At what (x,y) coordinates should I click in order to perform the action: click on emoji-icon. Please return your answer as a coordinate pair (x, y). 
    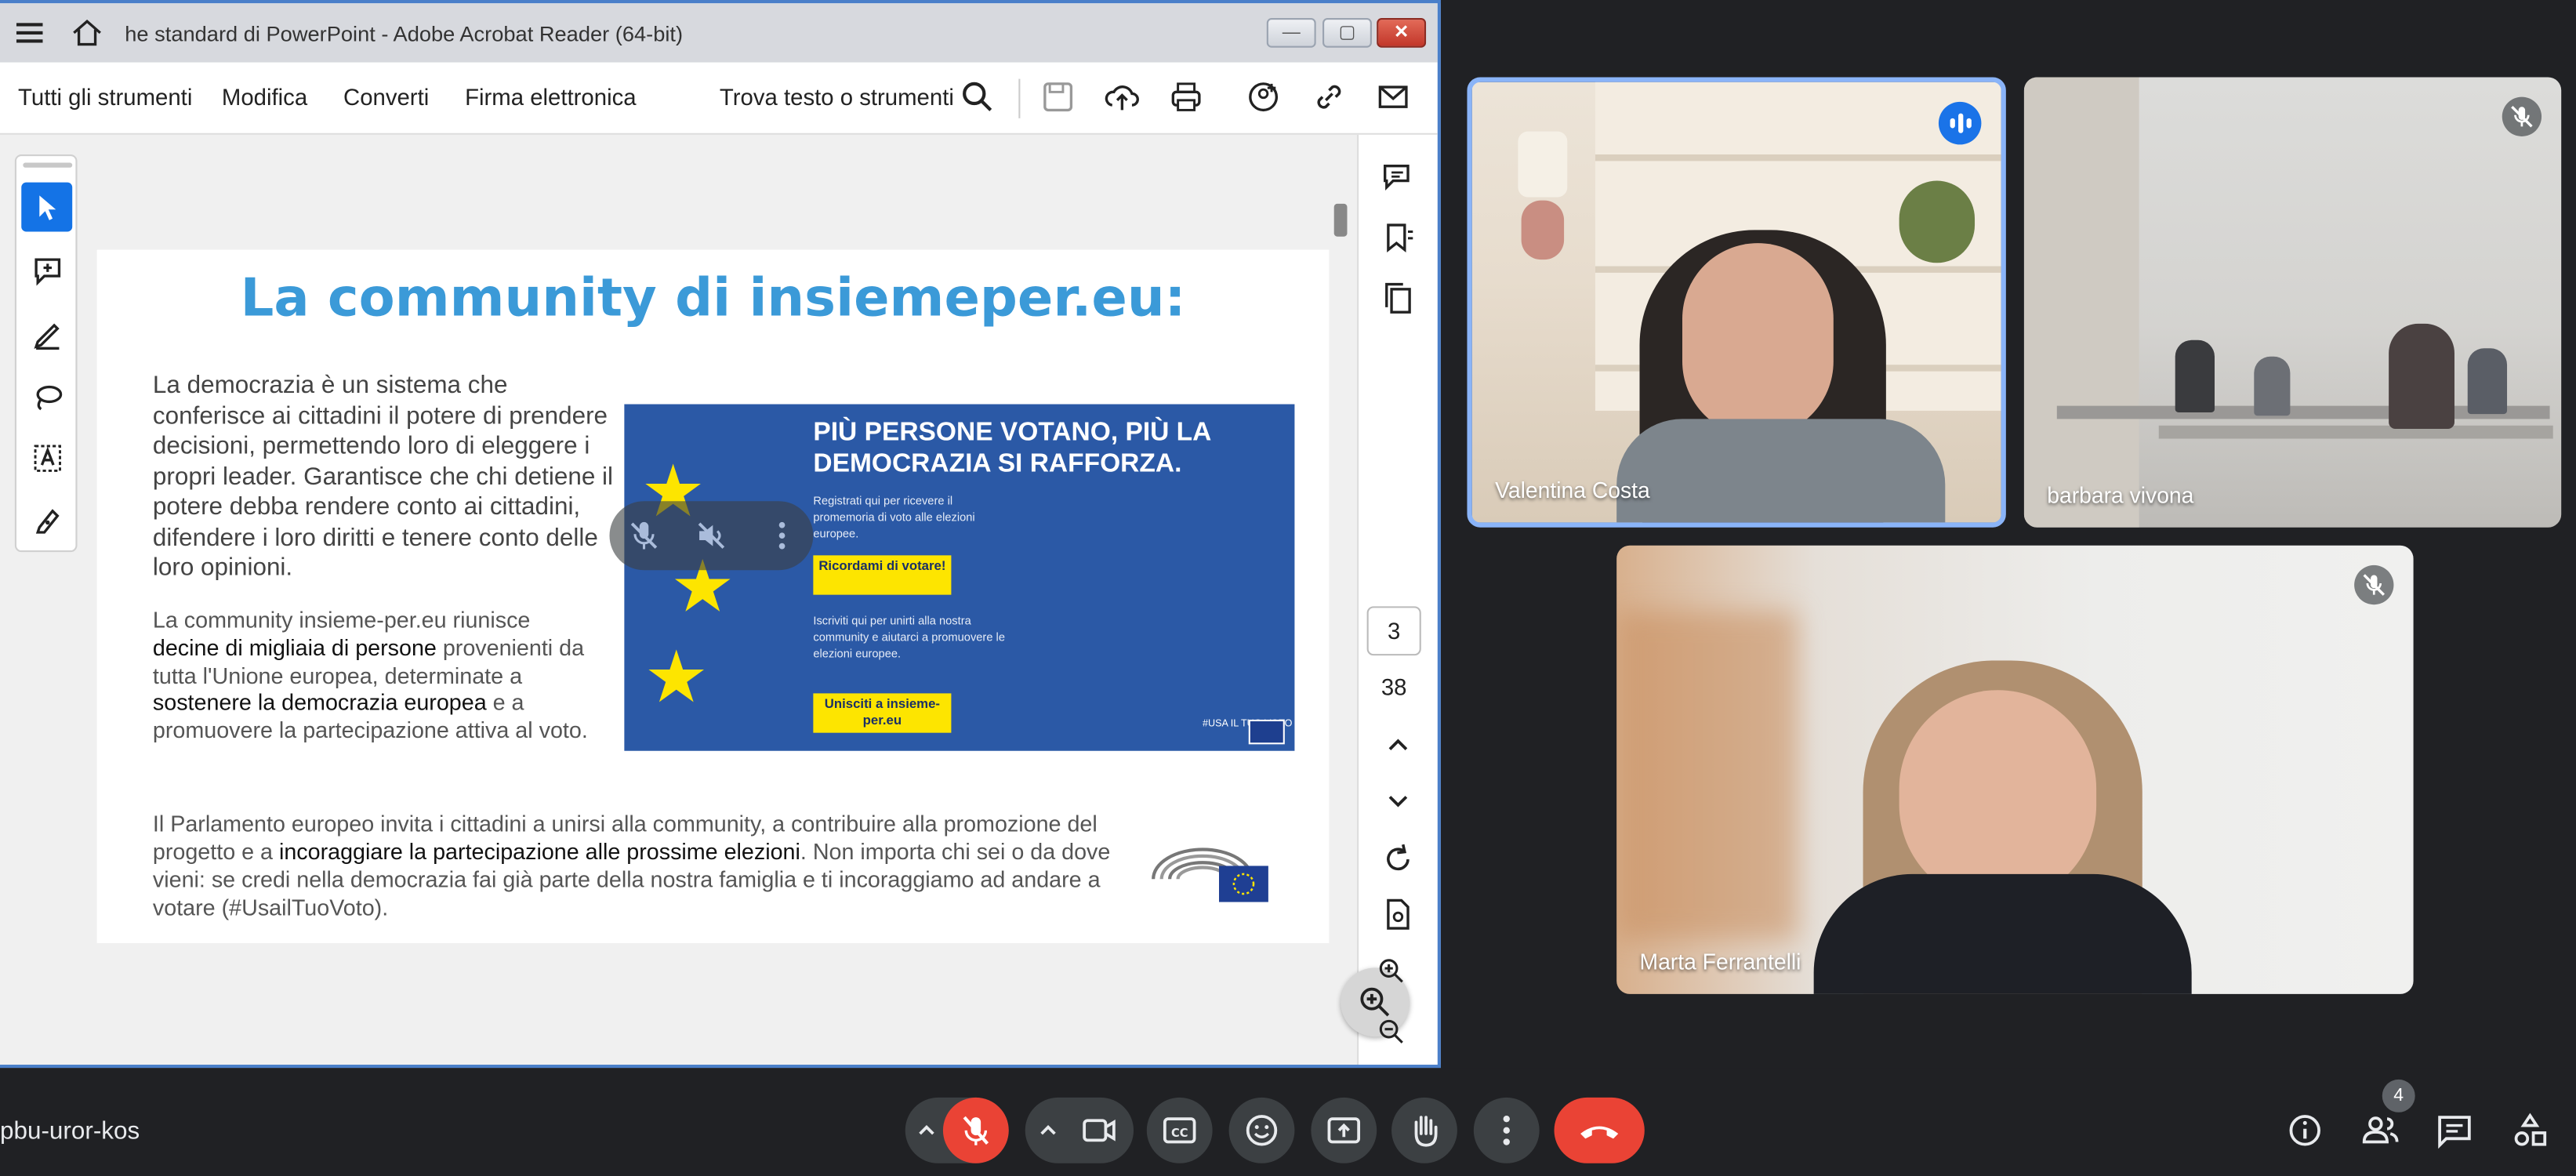
    Looking at the image, I should click on (1262, 1130).